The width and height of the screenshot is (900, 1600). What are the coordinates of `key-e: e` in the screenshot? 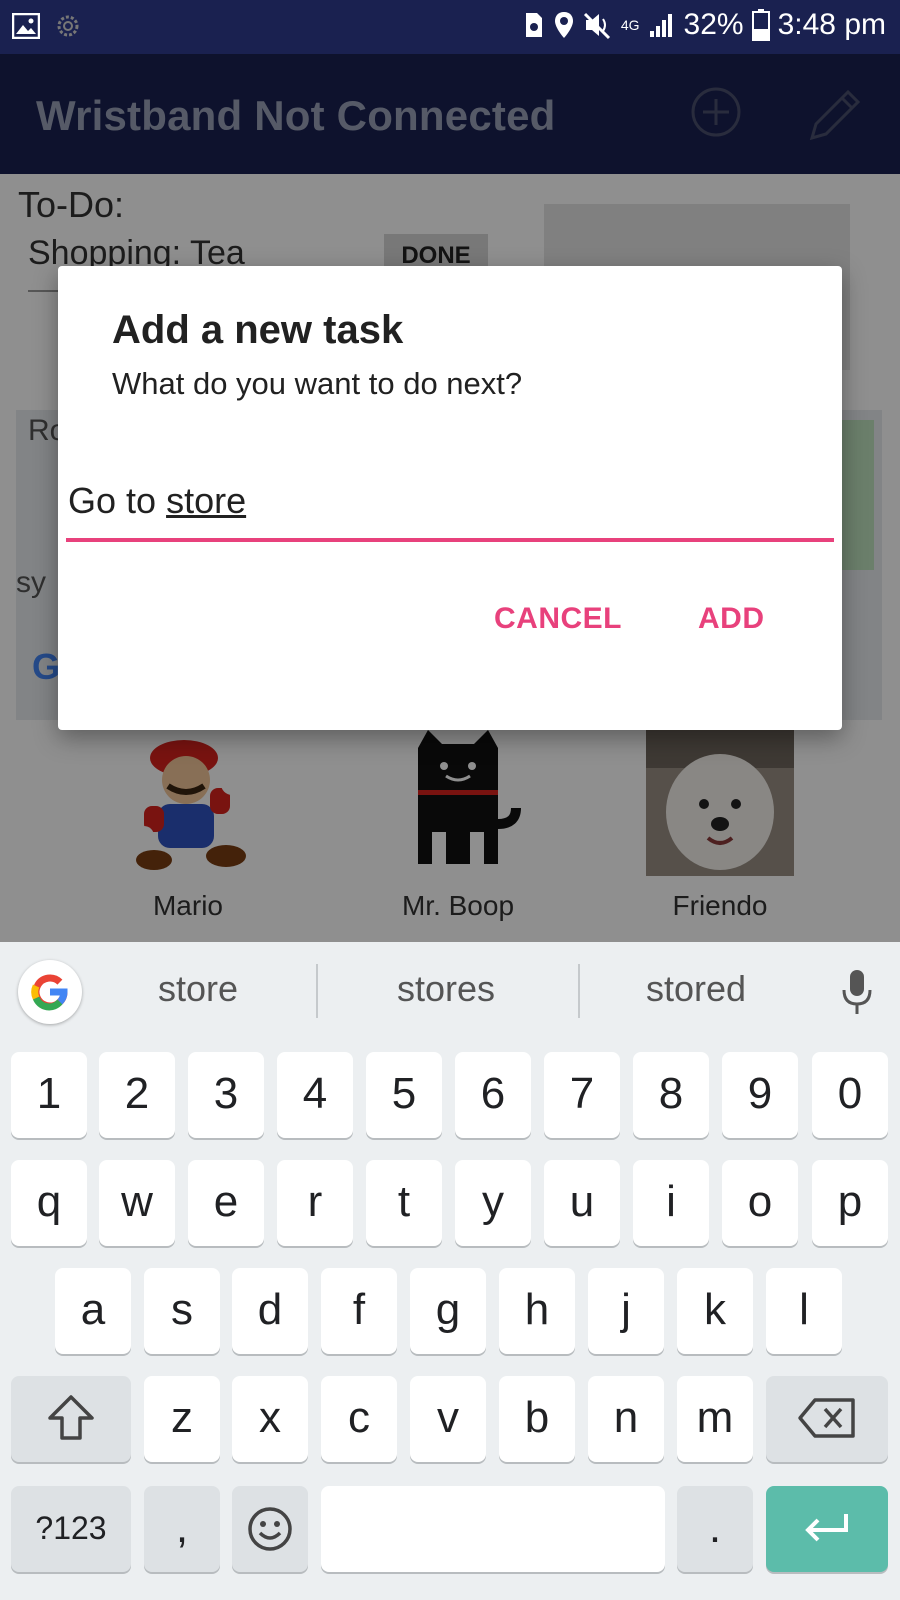 It's located at (226, 1203).